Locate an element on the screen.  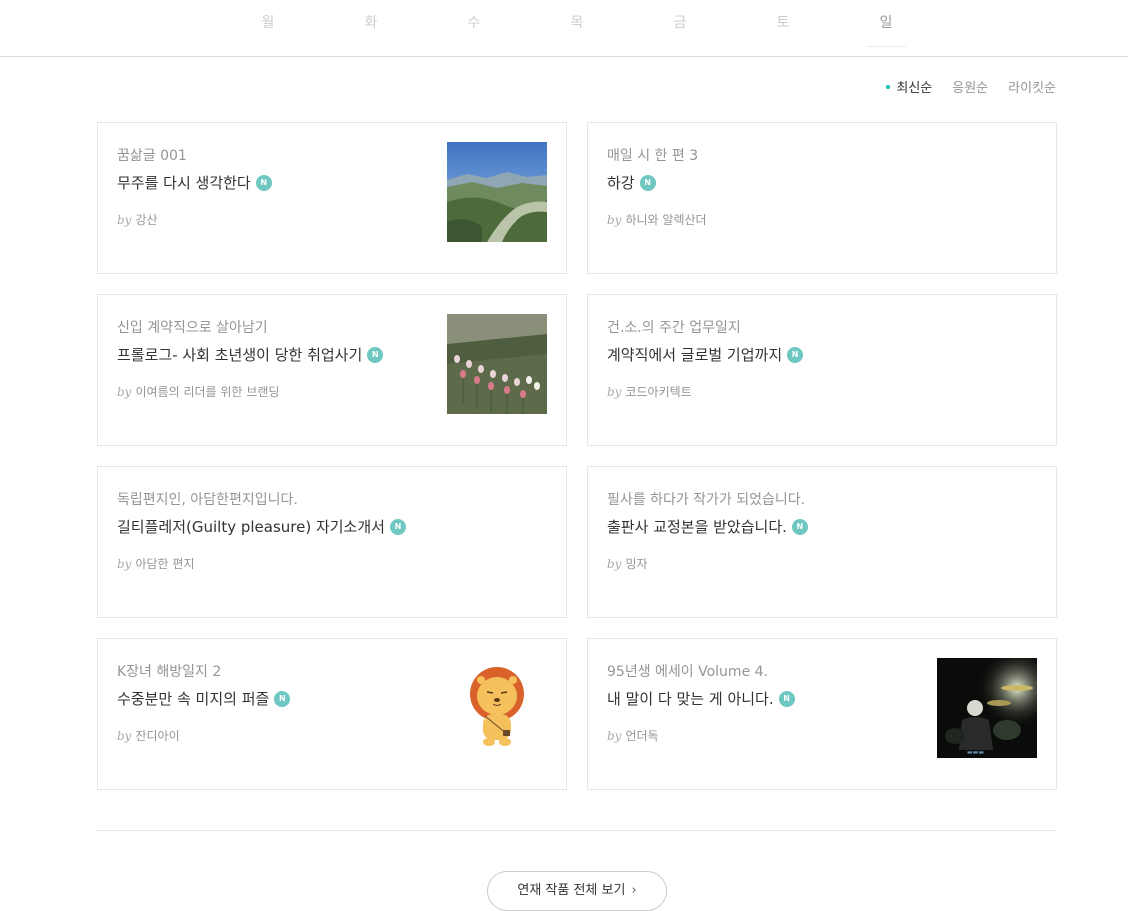
lion-thumbnail is located at coordinates (497, 708).